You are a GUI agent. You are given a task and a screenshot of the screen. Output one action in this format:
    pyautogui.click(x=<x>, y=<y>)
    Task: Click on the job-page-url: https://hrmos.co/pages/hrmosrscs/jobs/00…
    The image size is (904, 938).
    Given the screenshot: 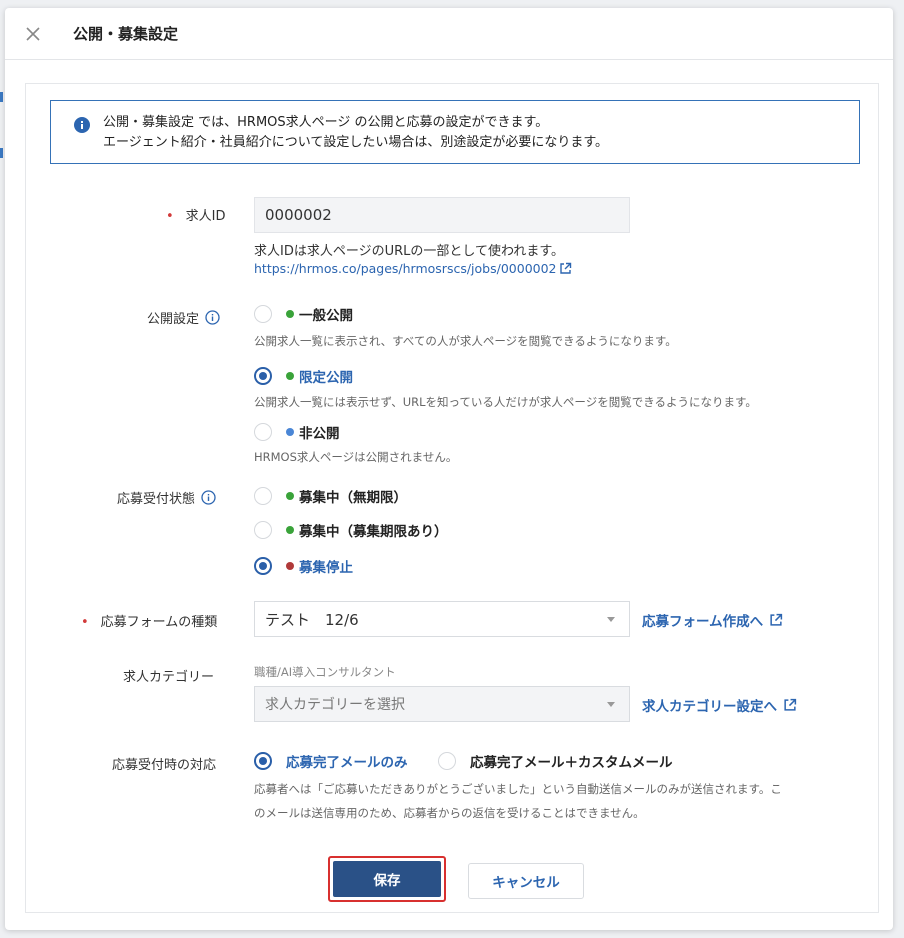 What is the action you would take?
    pyautogui.click(x=405, y=268)
    